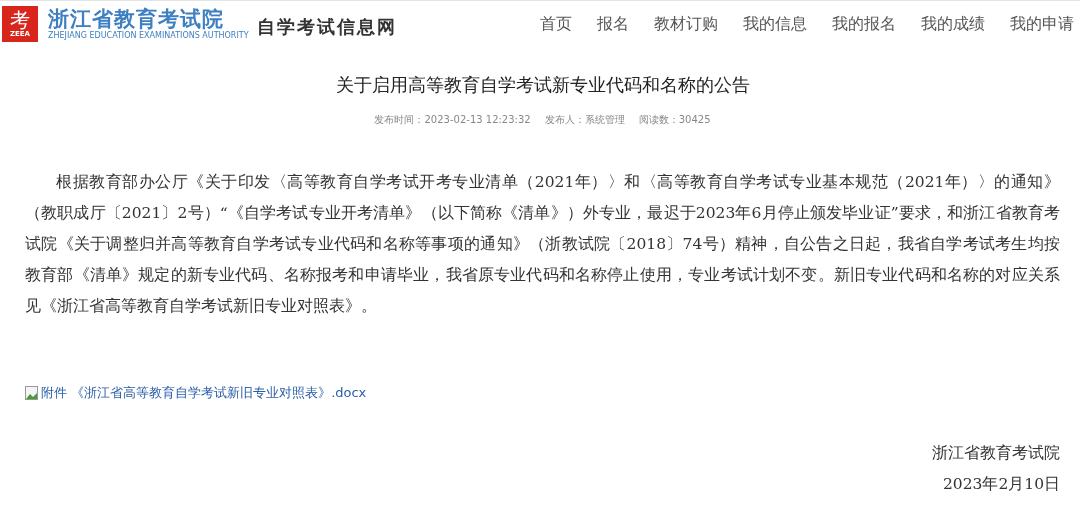 Image resolution: width=1080 pixels, height=532 pixels. I want to click on article-title: 关于启用高等教育自学考试新专业代码和名称的公告, so click(542, 85).